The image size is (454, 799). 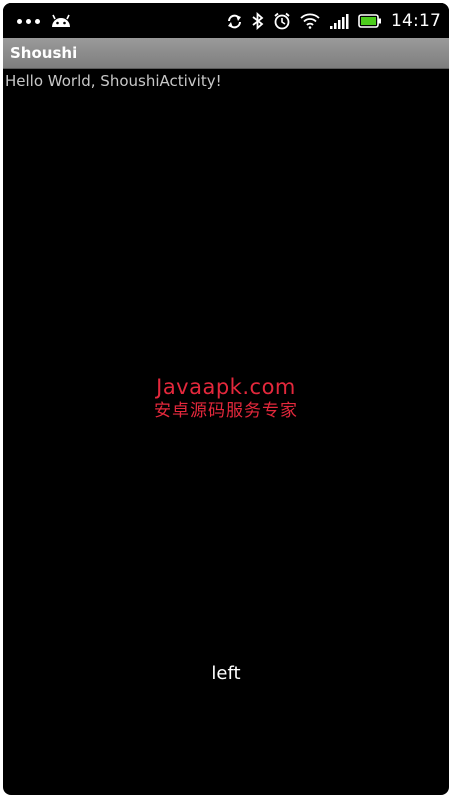 I want to click on status-time: 14:17, so click(x=416, y=21).